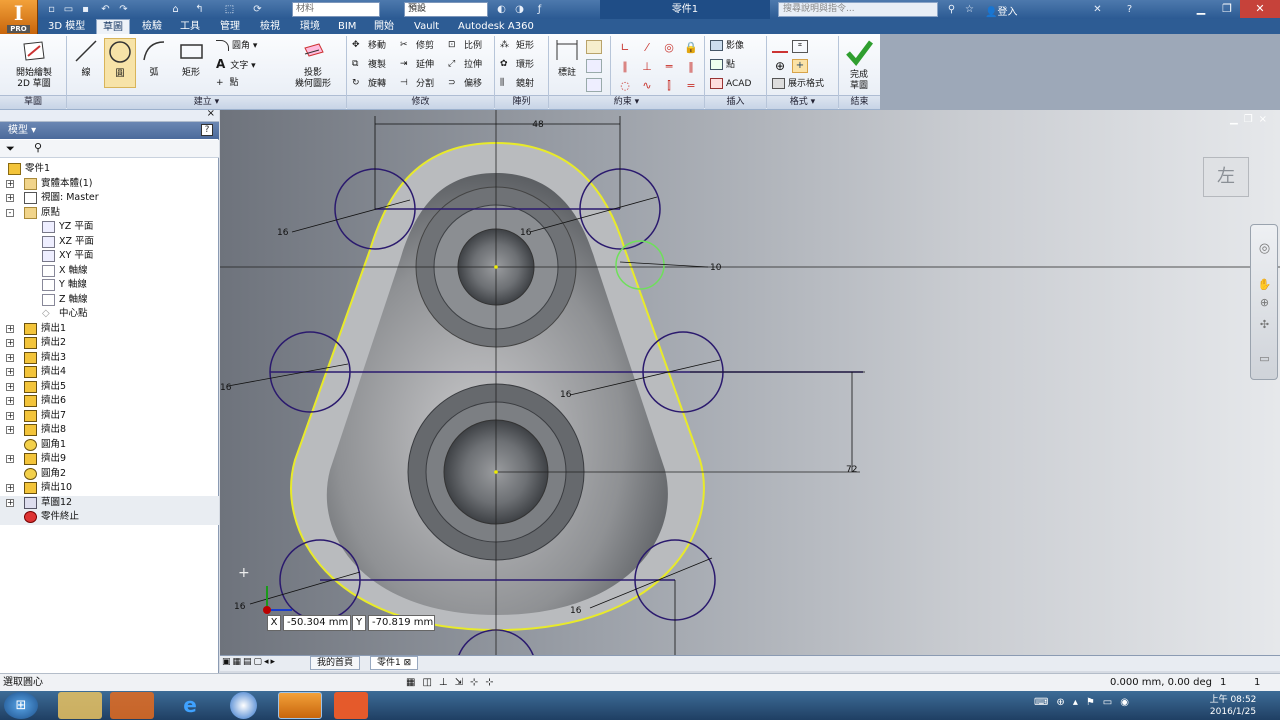 The width and height of the screenshot is (1280, 720). I want to click on dimension-button: 標註, so click(567, 58).